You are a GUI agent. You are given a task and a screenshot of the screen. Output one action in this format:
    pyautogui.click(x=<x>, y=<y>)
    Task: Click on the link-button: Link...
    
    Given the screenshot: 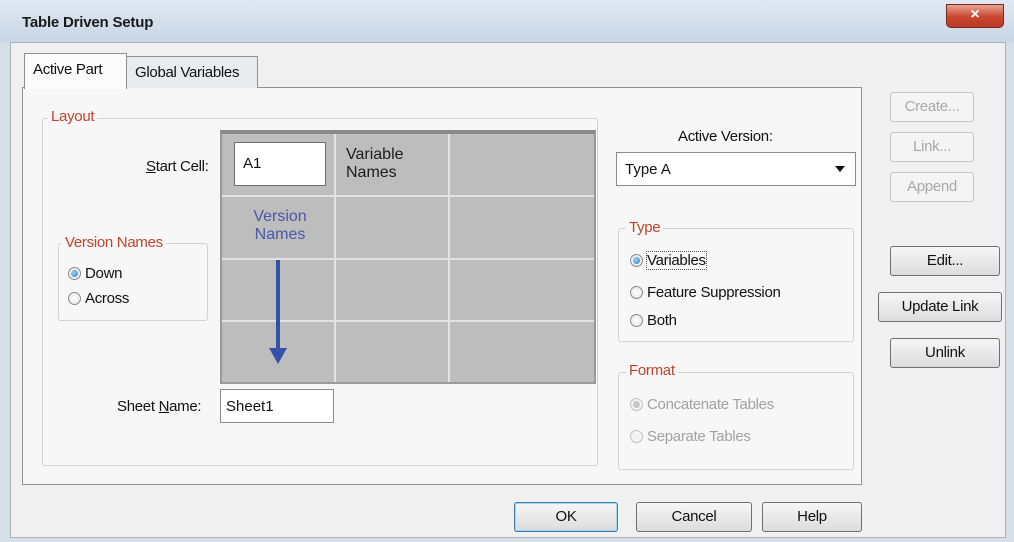 What is the action you would take?
    pyautogui.click(x=932, y=147)
    